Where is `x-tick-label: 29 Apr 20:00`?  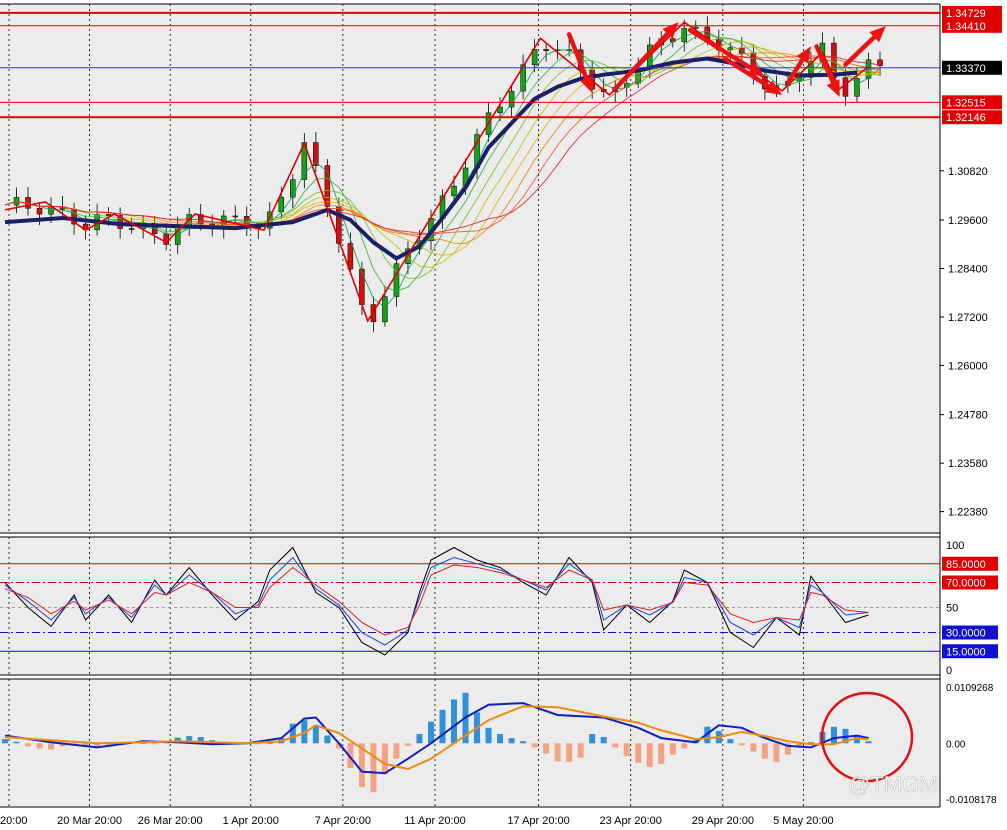 x-tick-label: 29 Apr 20:00 is located at coordinates (723, 821).